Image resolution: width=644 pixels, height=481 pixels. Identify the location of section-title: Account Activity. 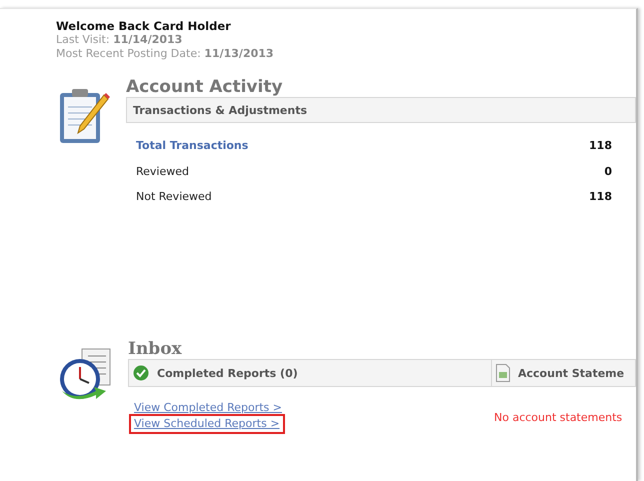
(205, 87).